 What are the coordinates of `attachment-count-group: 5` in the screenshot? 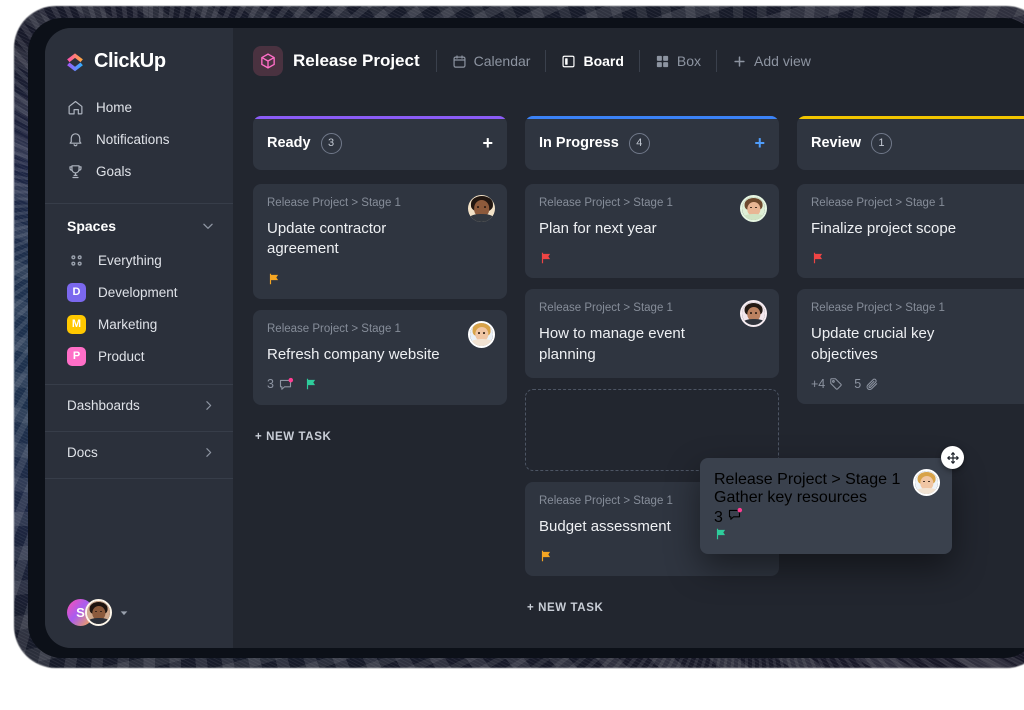 It's located at (866, 384).